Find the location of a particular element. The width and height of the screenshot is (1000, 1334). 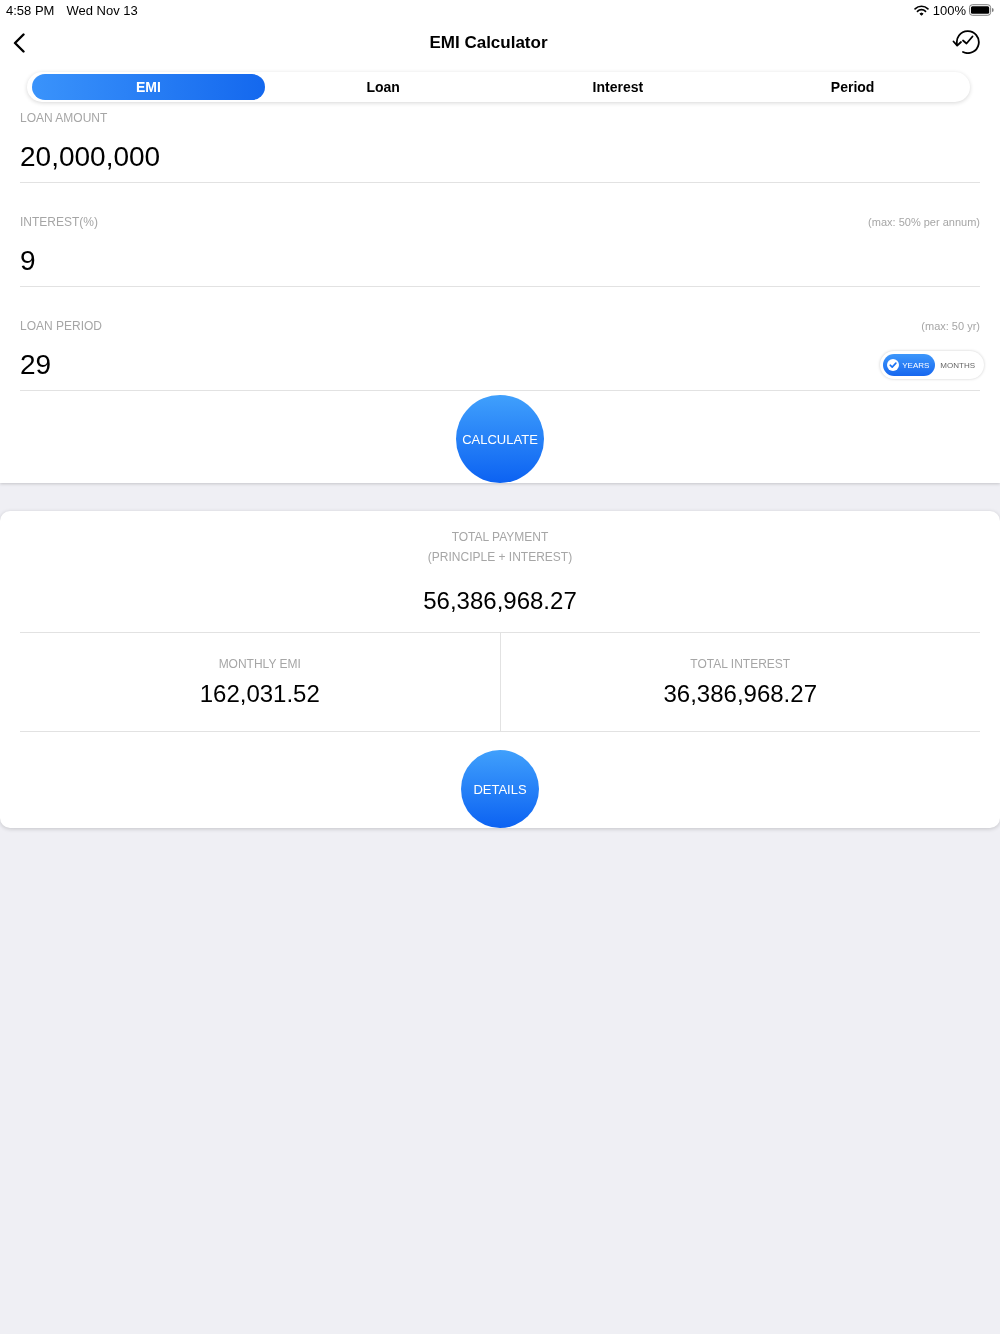

unit-option: MONTHS is located at coordinates (958, 365).